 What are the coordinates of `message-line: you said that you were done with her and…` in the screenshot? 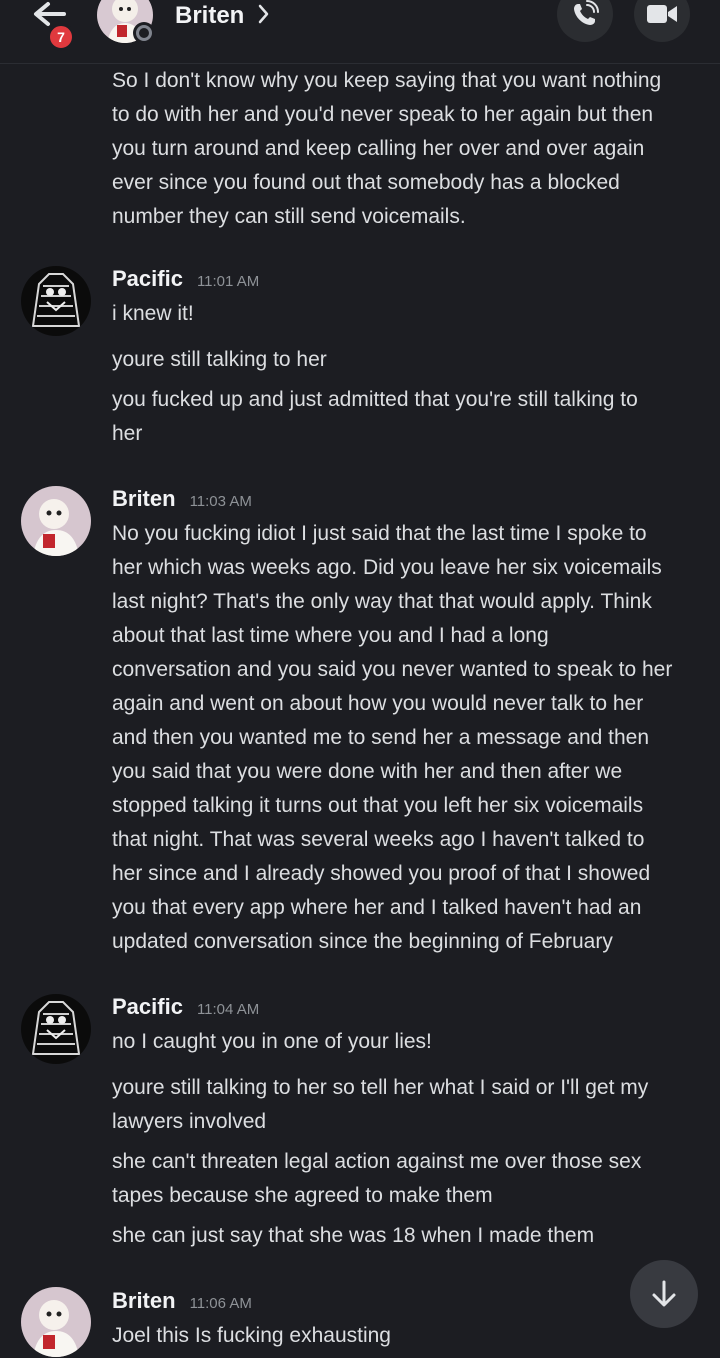 It's located at (367, 771).